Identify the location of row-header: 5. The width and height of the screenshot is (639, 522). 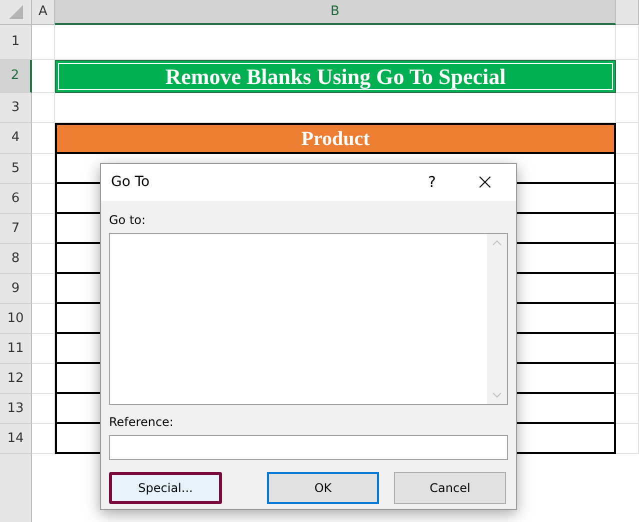
(16, 169).